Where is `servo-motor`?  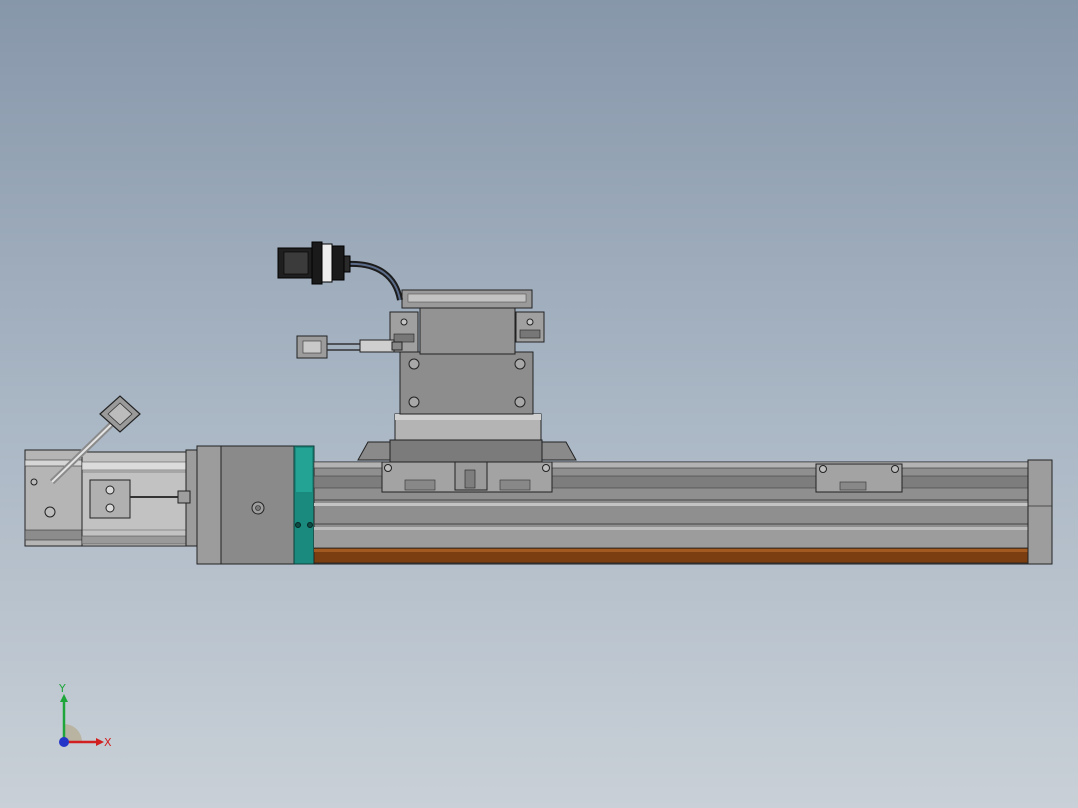 servo-motor is located at coordinates (111, 471).